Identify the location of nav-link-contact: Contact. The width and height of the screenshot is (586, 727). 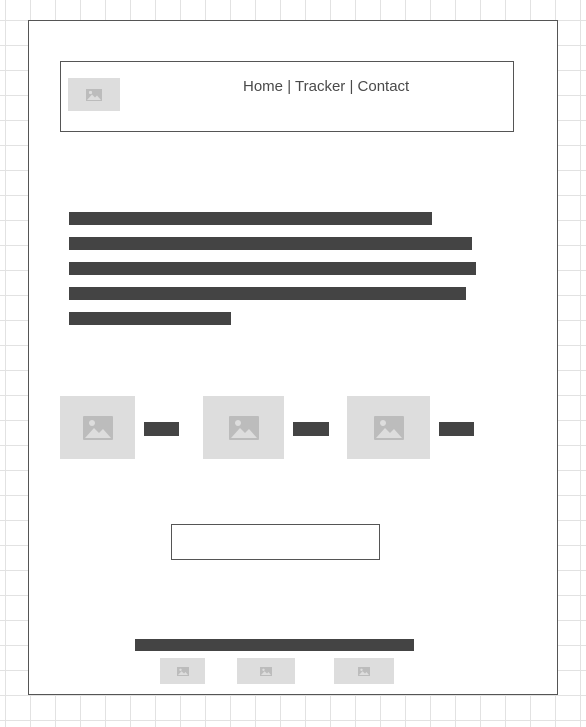
(384, 86).